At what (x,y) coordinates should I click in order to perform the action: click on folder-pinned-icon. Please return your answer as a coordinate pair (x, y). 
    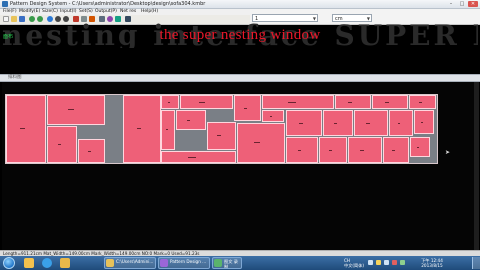
    Looking at the image, I should click on (65, 263).